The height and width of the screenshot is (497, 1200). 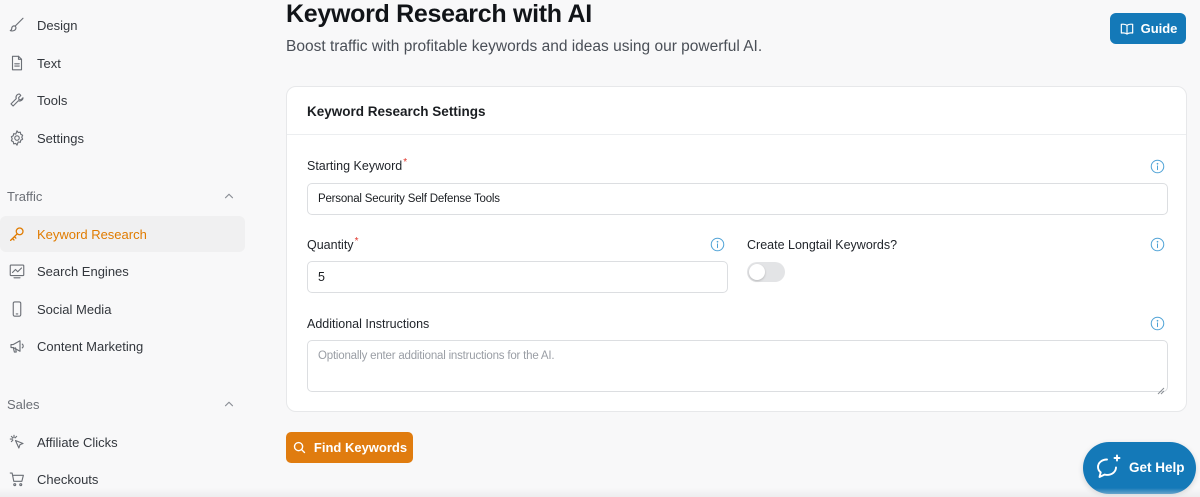 I want to click on guide-button: Guide, so click(x=1148, y=28).